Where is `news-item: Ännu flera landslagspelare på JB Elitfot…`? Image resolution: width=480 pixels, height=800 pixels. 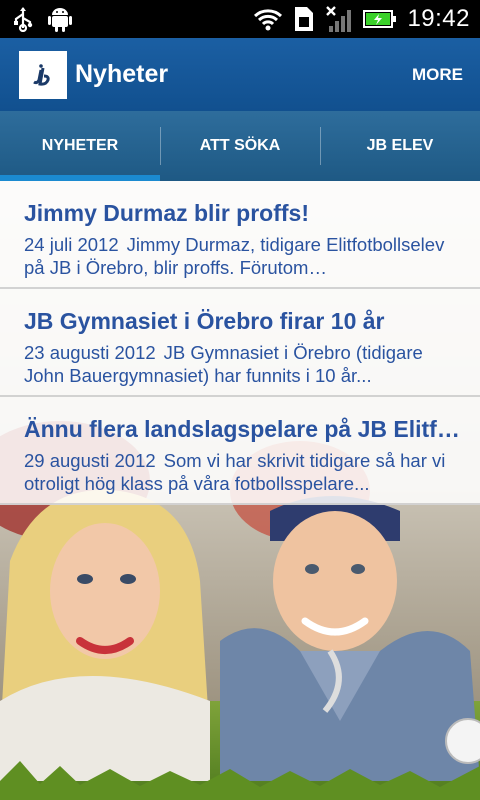
news-item: Ännu flera landslagspelare på JB Elitfot… is located at coordinates (240, 451).